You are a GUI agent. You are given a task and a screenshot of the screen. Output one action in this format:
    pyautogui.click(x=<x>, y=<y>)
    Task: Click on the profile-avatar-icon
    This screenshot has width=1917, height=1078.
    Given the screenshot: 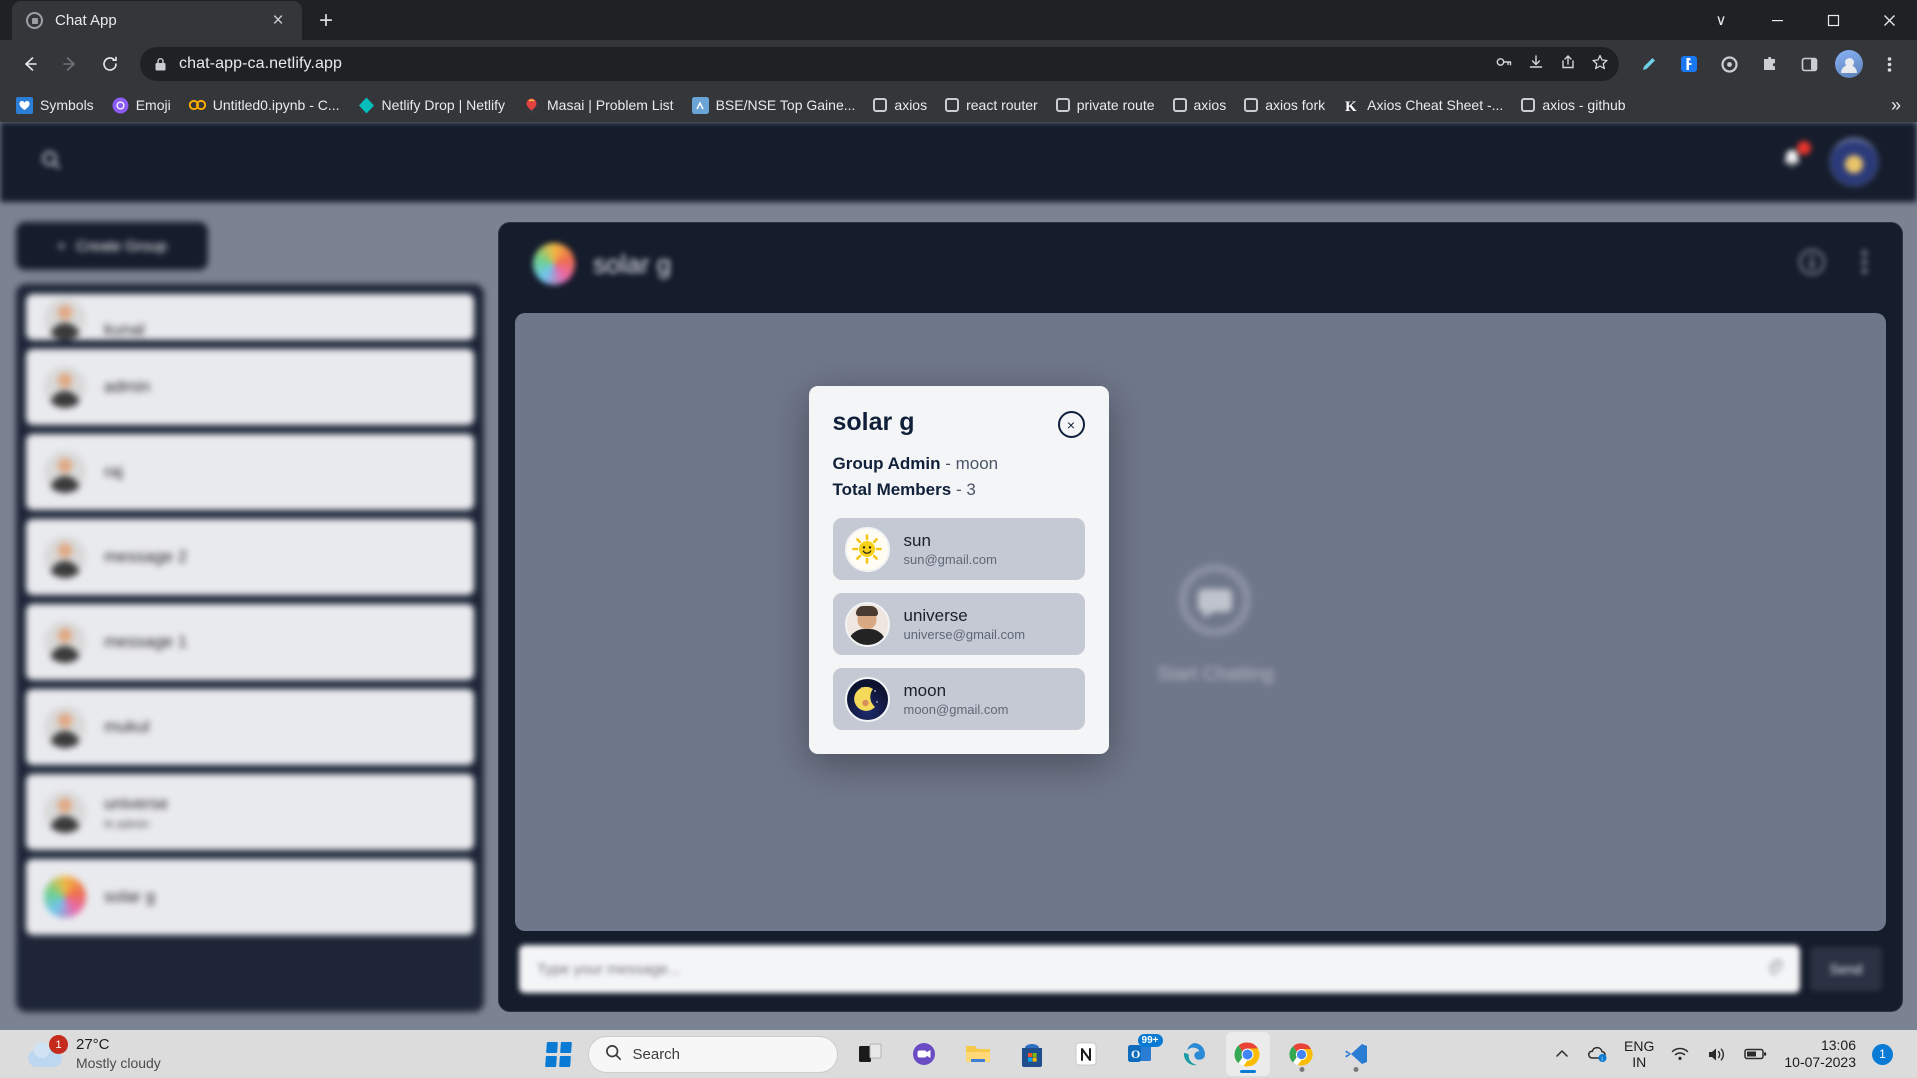 What is the action you would take?
    pyautogui.click(x=1849, y=64)
    